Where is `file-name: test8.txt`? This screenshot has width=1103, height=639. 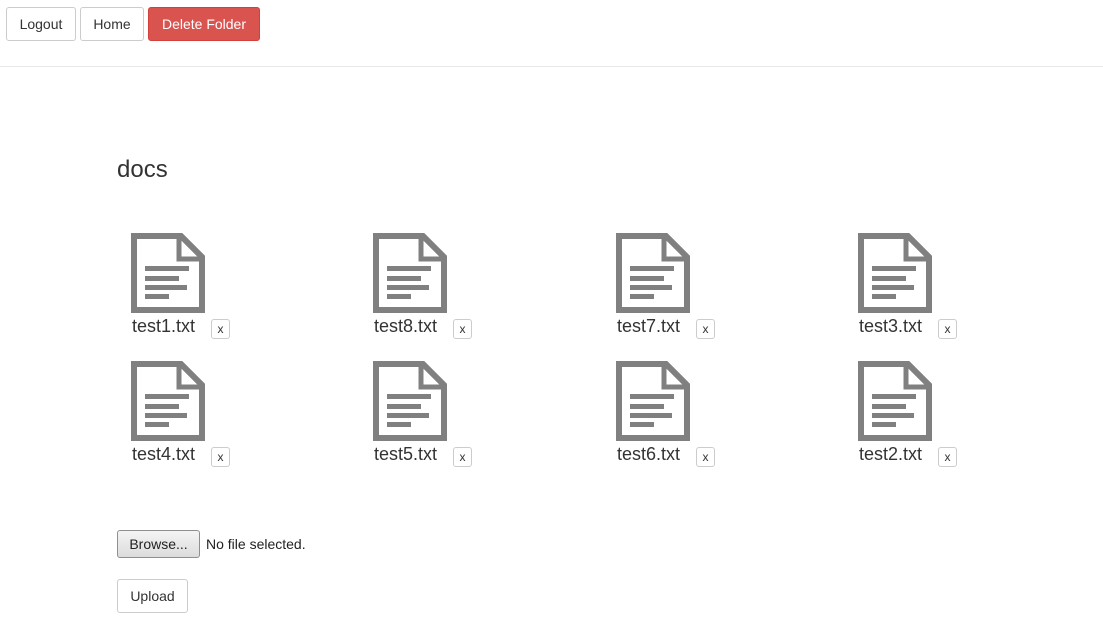 file-name: test8.txt is located at coordinates (405, 326).